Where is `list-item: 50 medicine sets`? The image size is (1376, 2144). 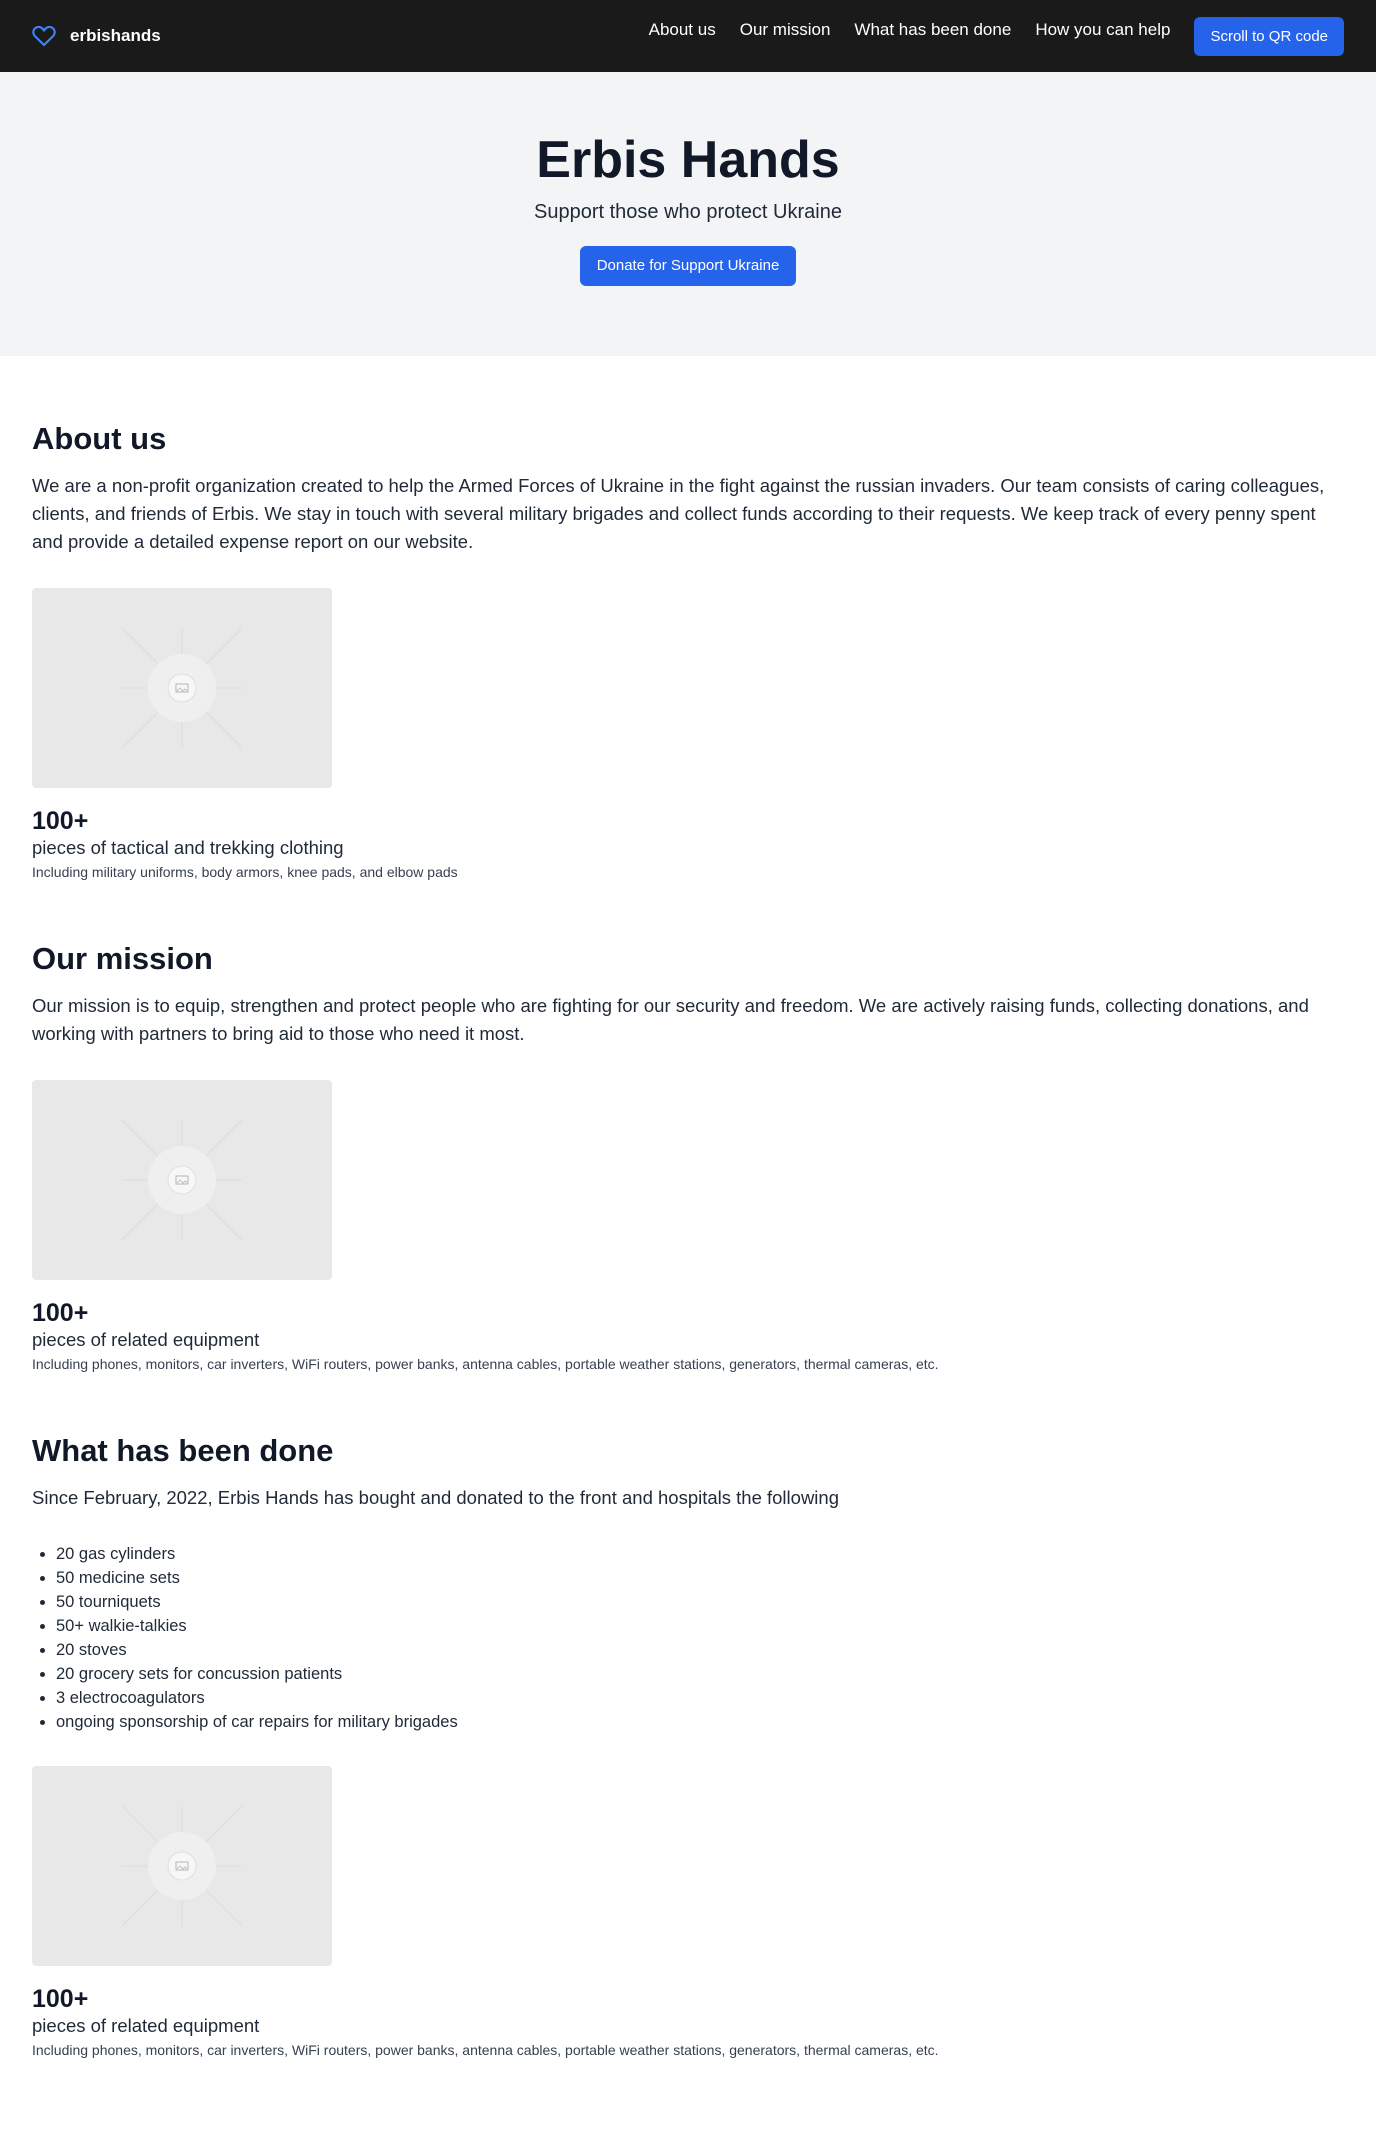 list-item: 50 medicine sets is located at coordinates (700, 1578).